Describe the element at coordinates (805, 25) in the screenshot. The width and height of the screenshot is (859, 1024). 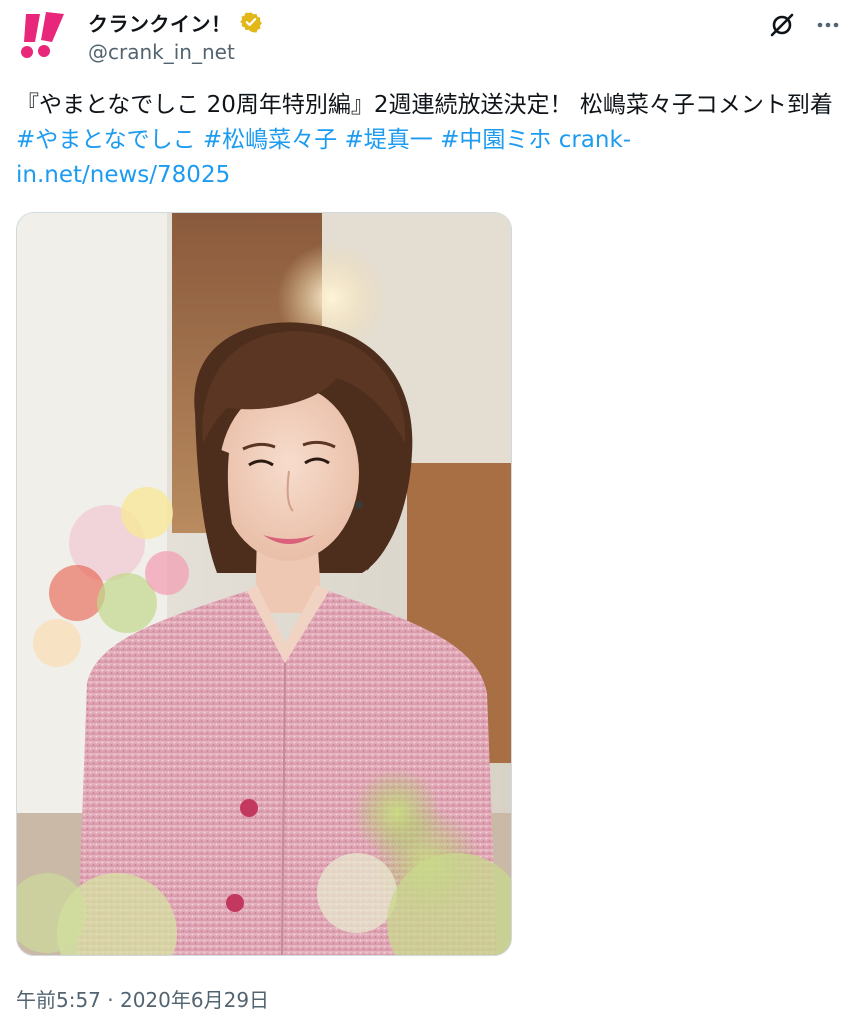
I see `header-actions` at that location.